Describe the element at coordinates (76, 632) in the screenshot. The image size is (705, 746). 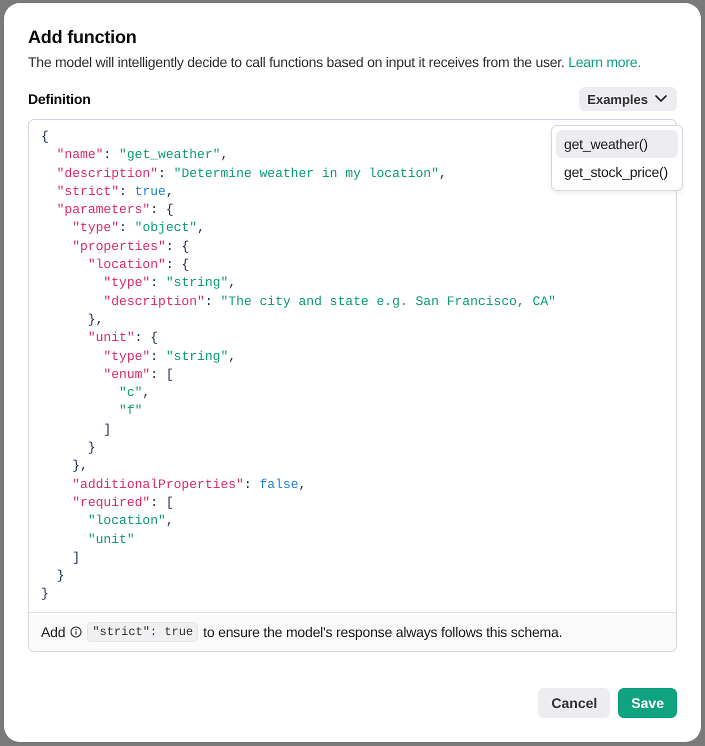
I see `info-icon` at that location.